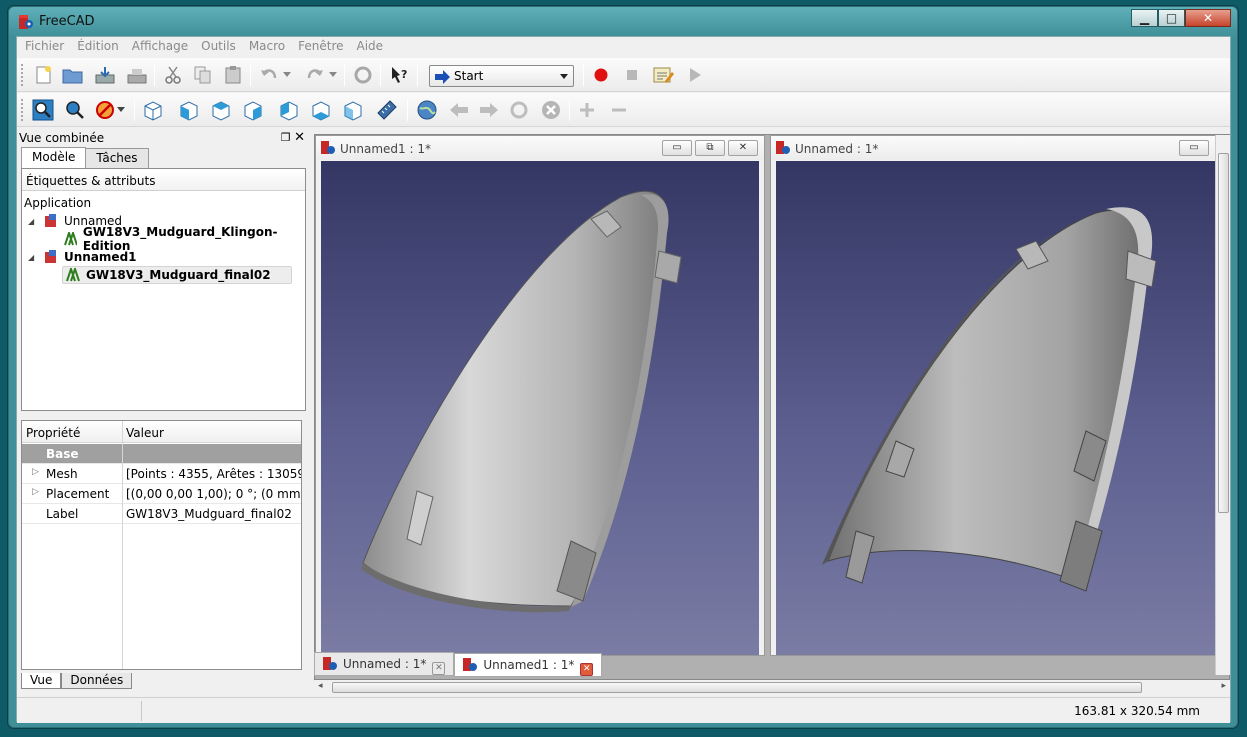  I want to click on redo-dropdown-icon, so click(333, 75).